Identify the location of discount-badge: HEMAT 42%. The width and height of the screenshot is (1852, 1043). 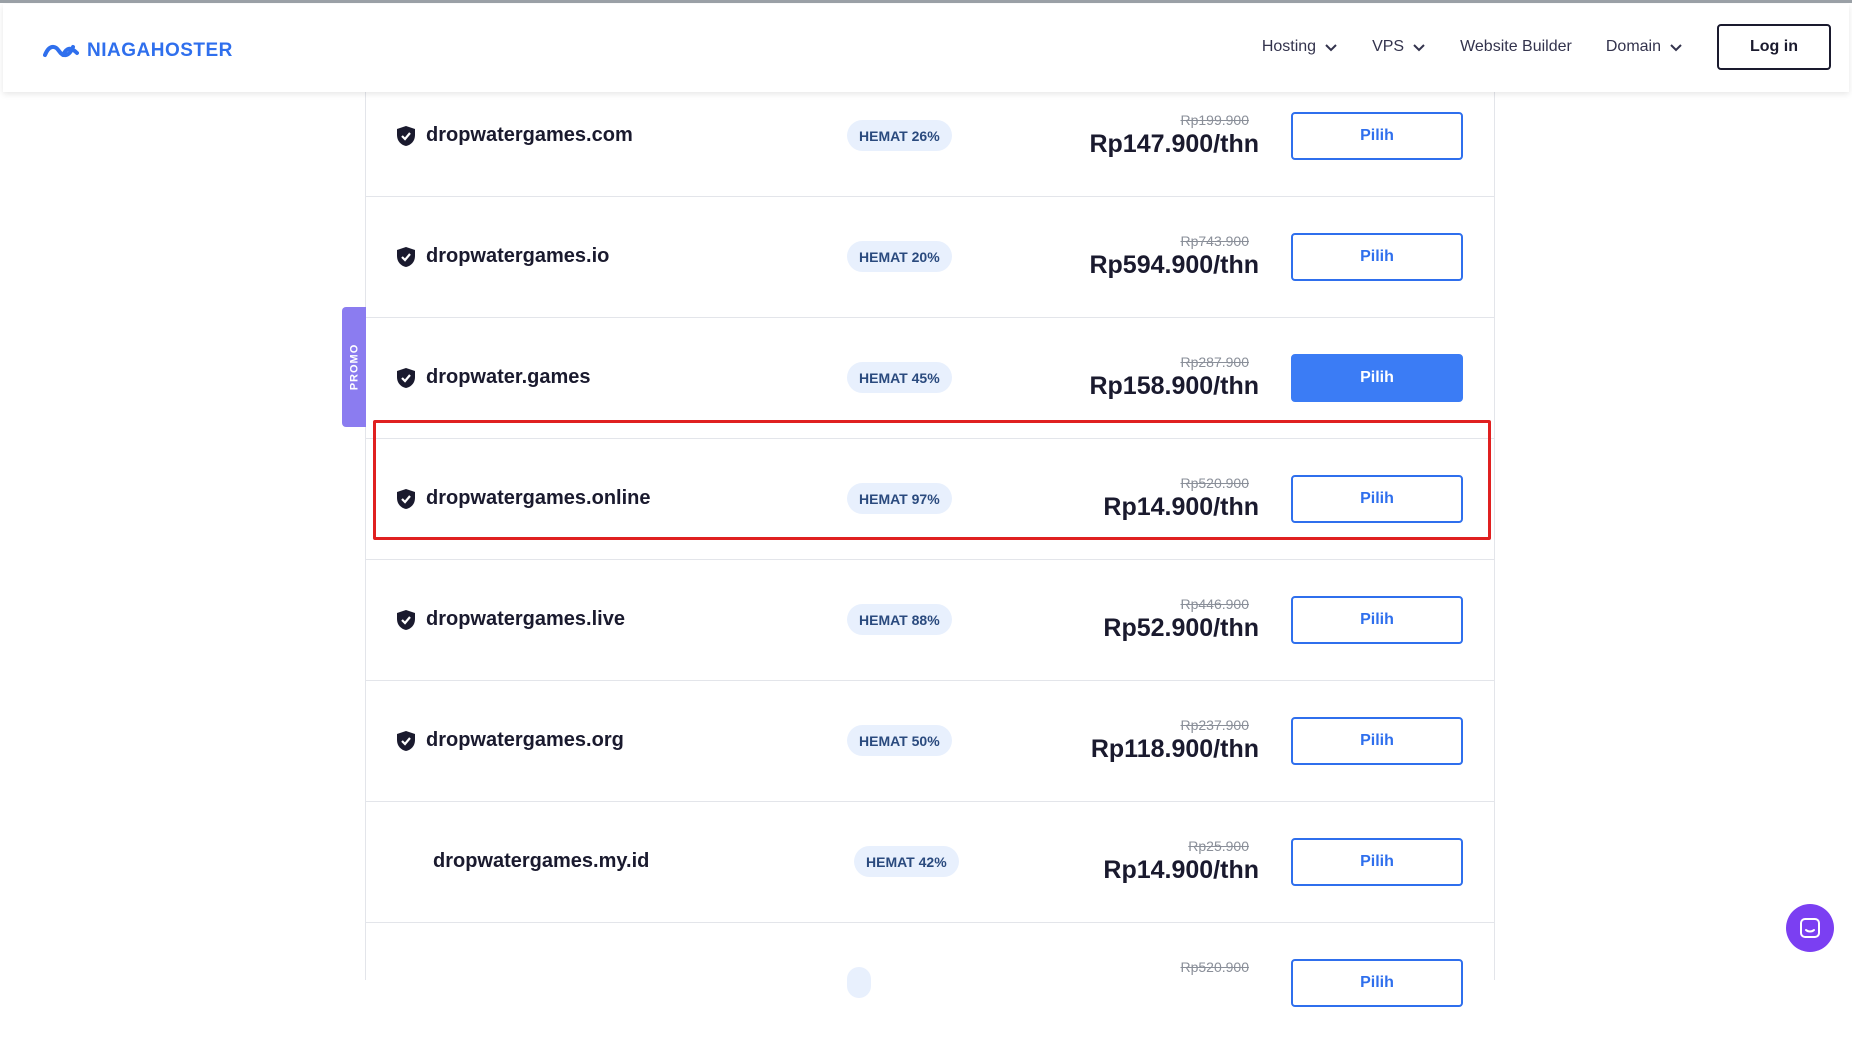
(906, 861).